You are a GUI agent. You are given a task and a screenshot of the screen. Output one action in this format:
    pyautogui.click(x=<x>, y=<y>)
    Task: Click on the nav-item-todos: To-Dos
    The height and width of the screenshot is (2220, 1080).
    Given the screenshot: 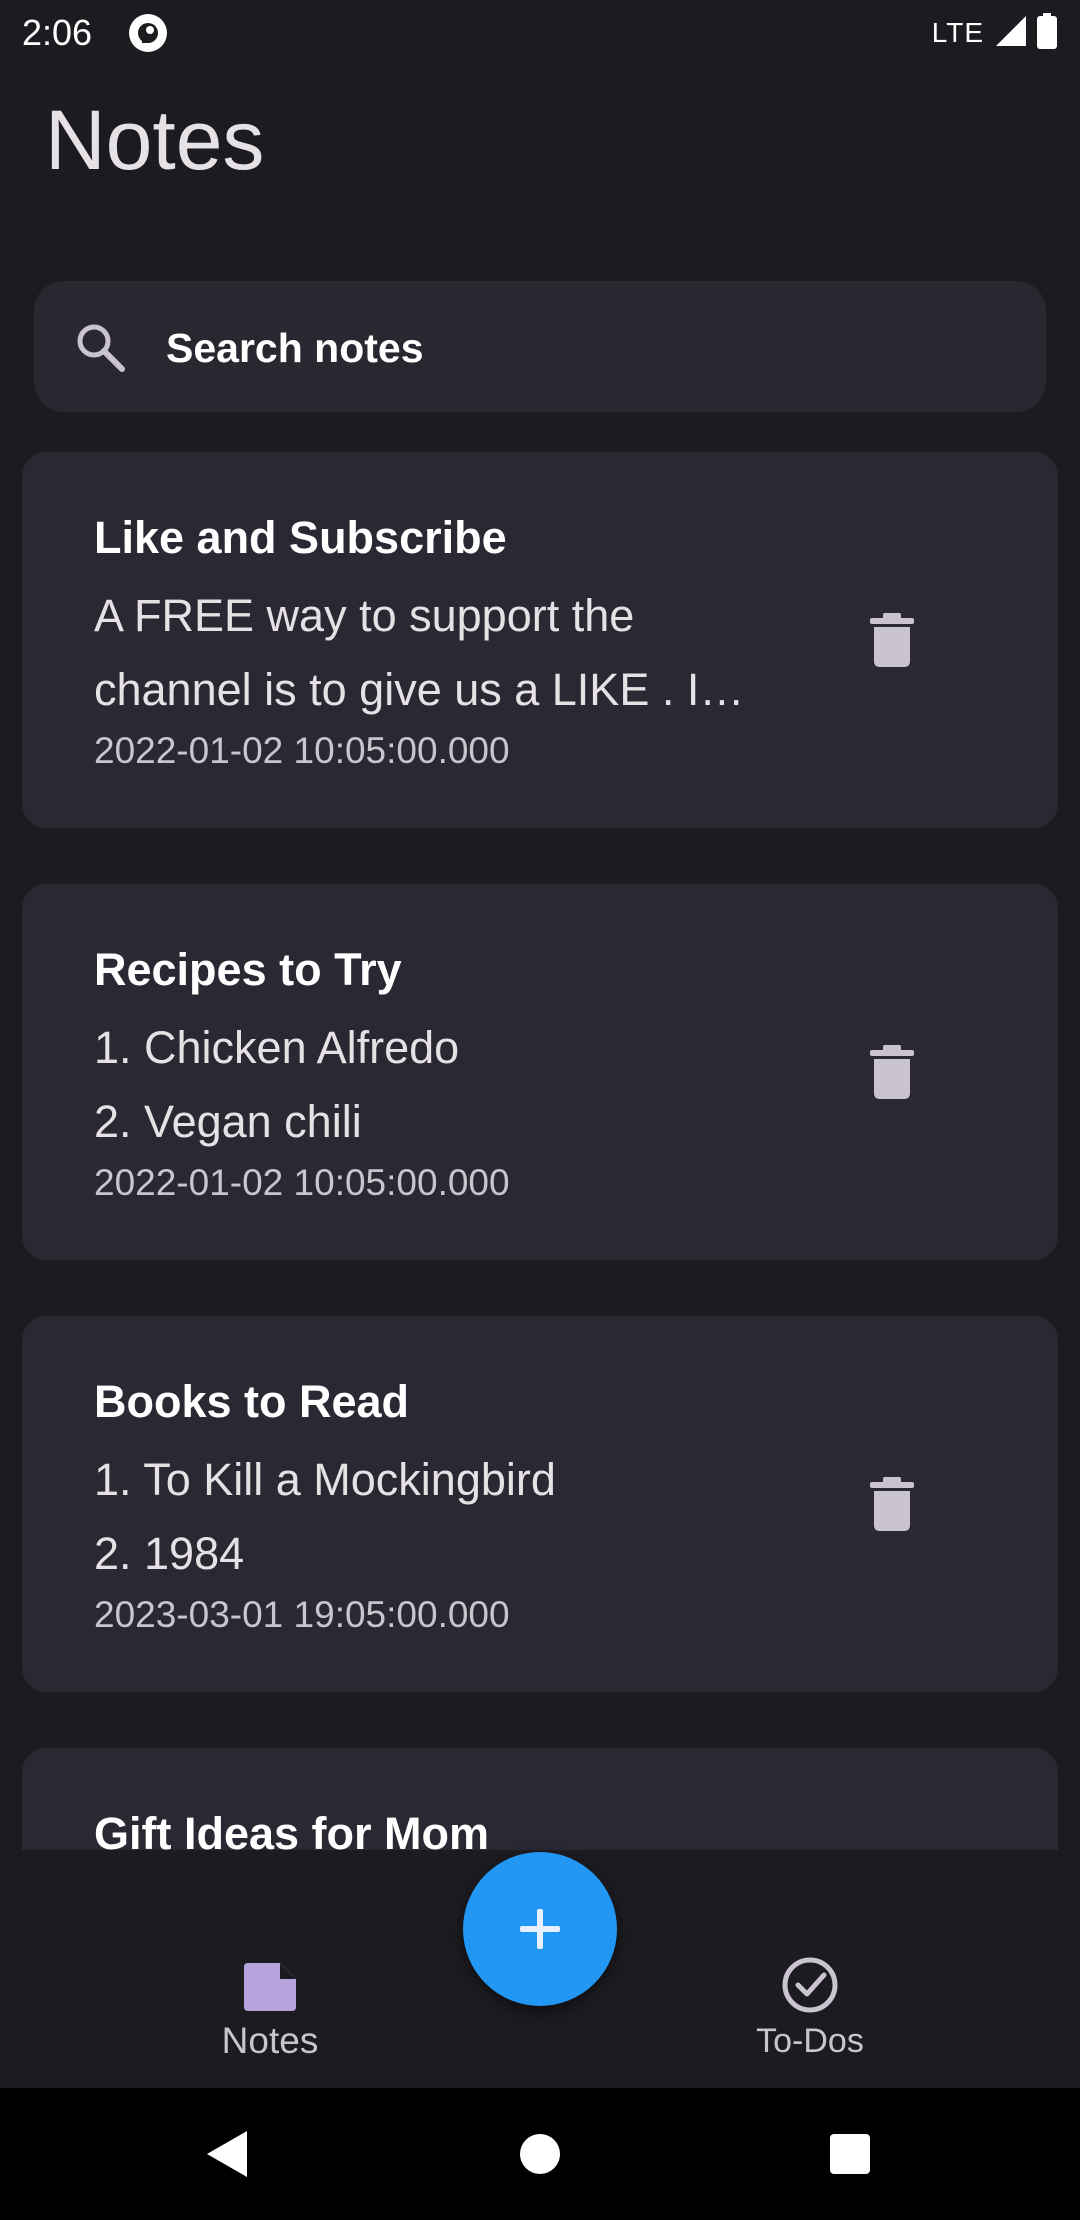 What is the action you would take?
    pyautogui.click(x=810, y=1969)
    